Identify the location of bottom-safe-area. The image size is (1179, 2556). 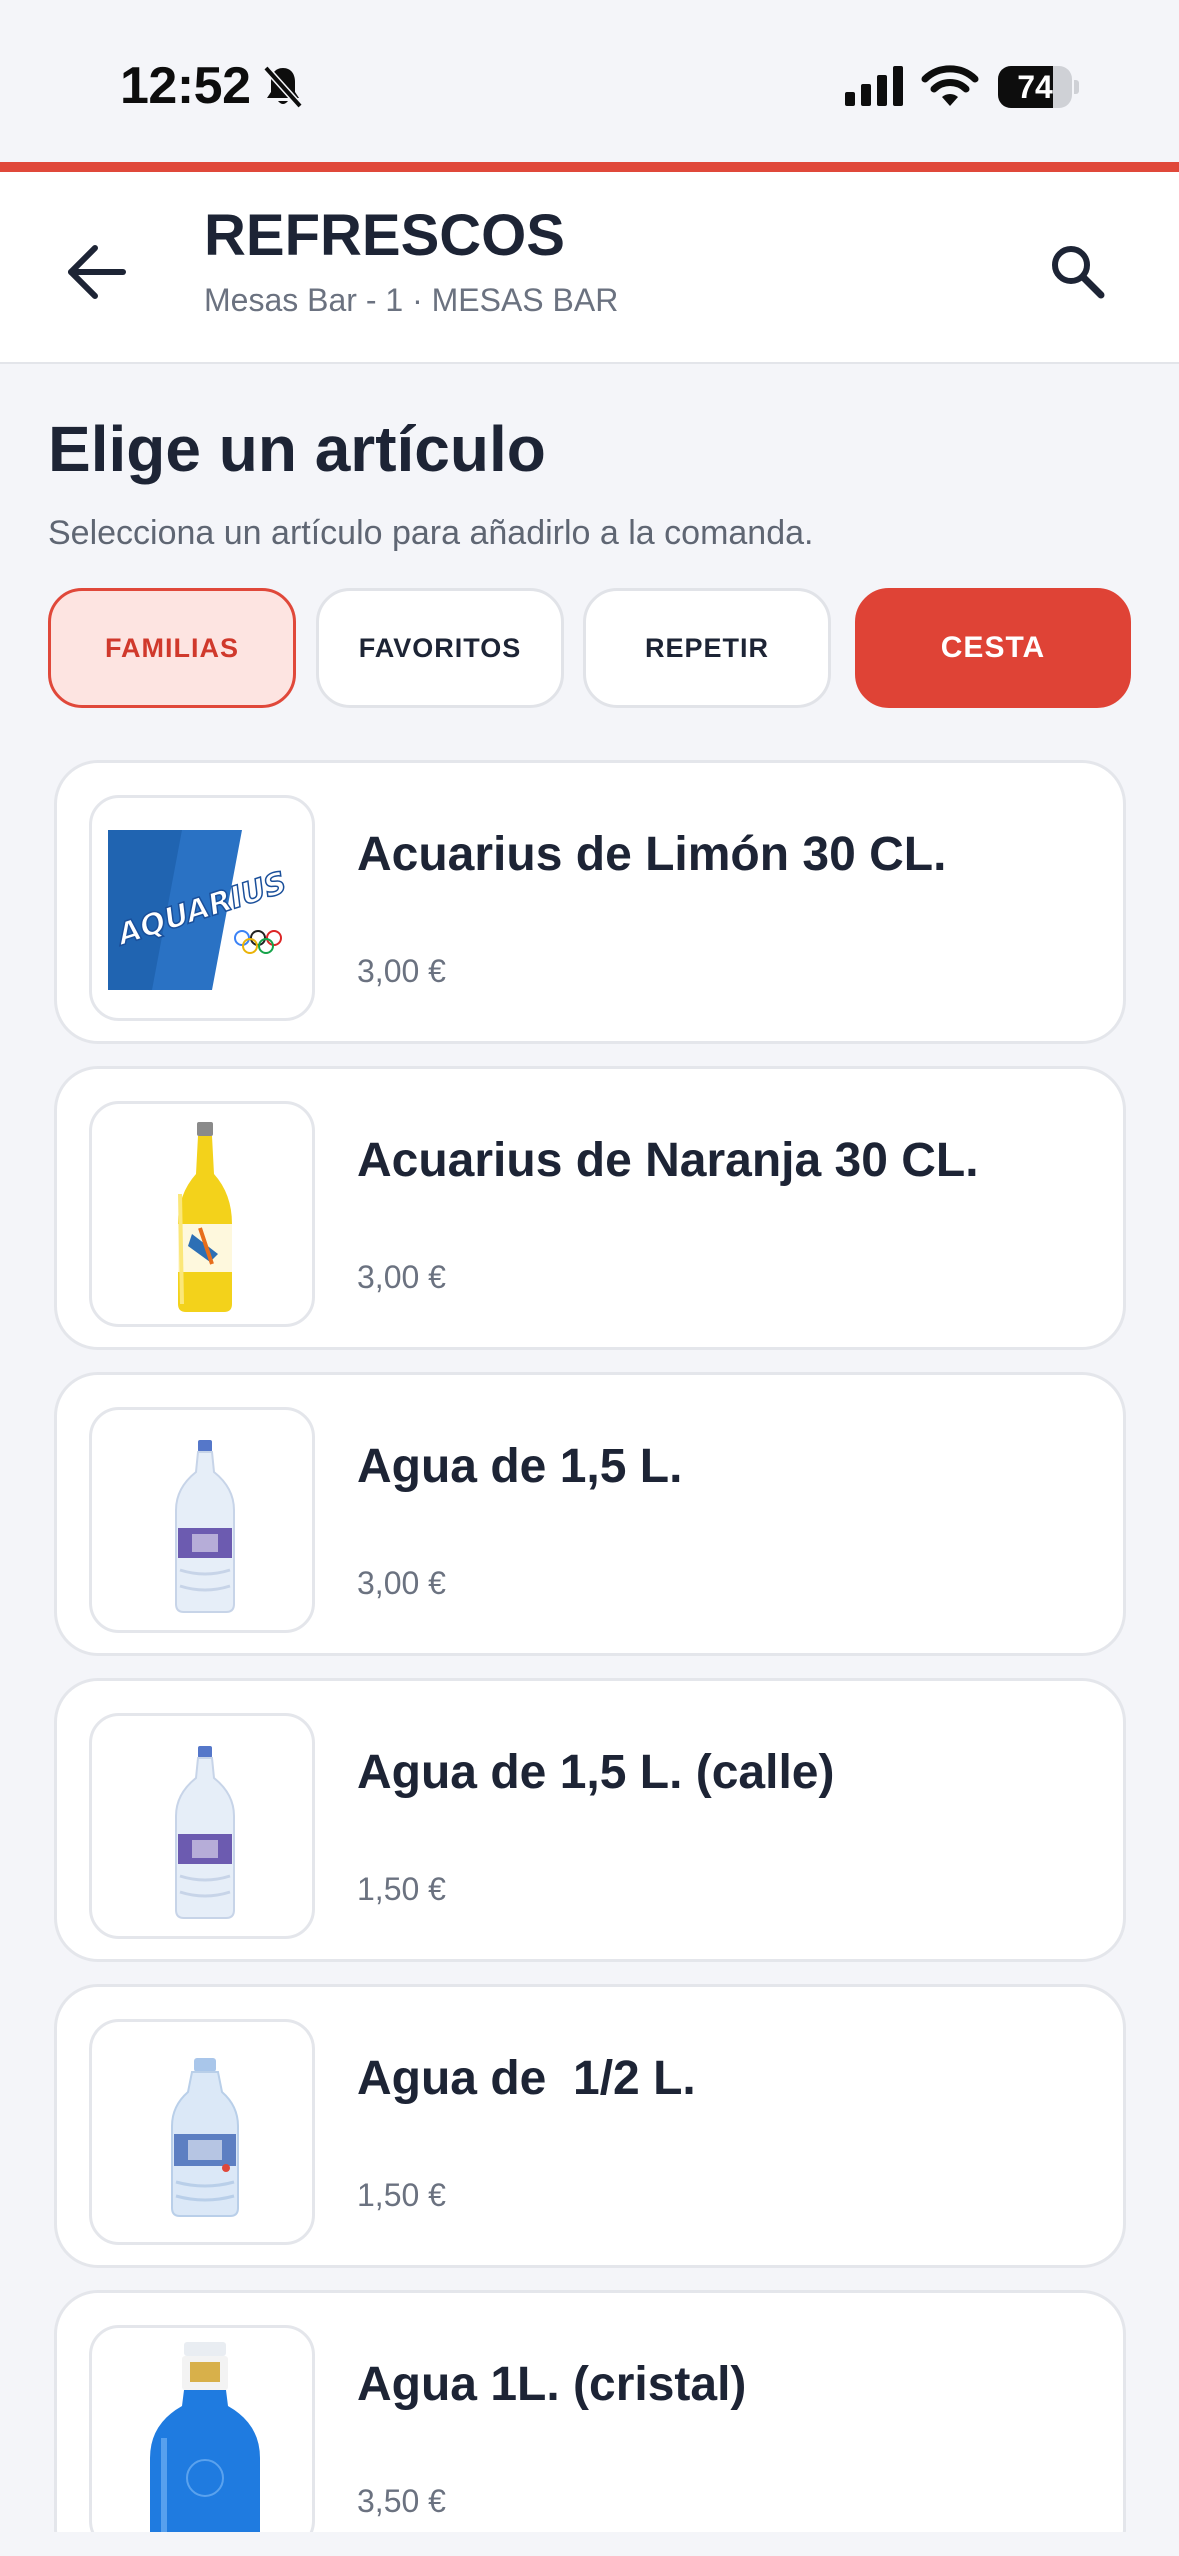
(589, 2544).